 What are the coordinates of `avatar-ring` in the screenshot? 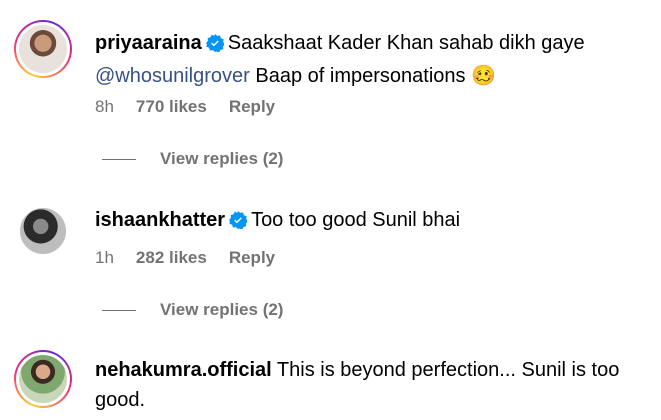 It's located at (43, 231).